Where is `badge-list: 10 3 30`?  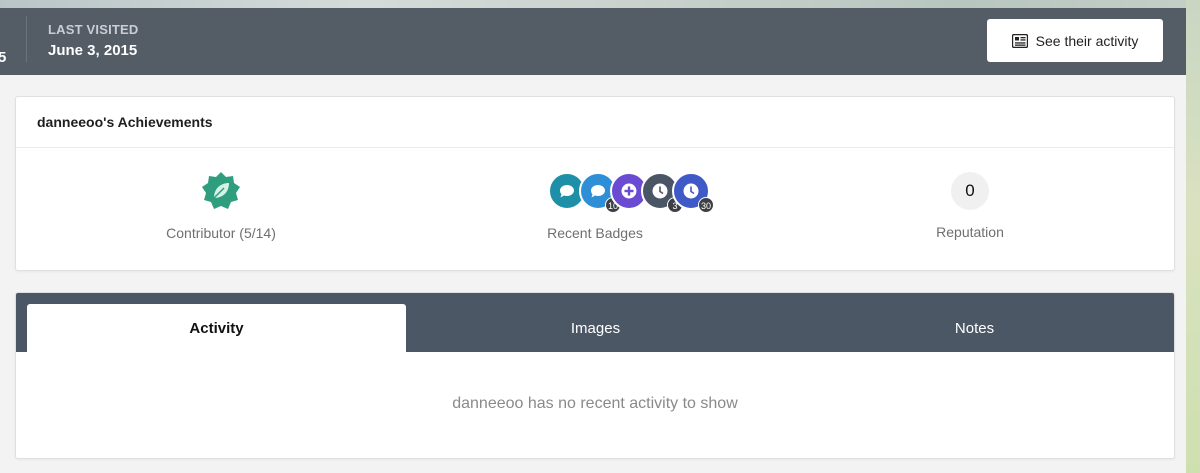 badge-list: 10 3 30 is located at coordinates (612, 192).